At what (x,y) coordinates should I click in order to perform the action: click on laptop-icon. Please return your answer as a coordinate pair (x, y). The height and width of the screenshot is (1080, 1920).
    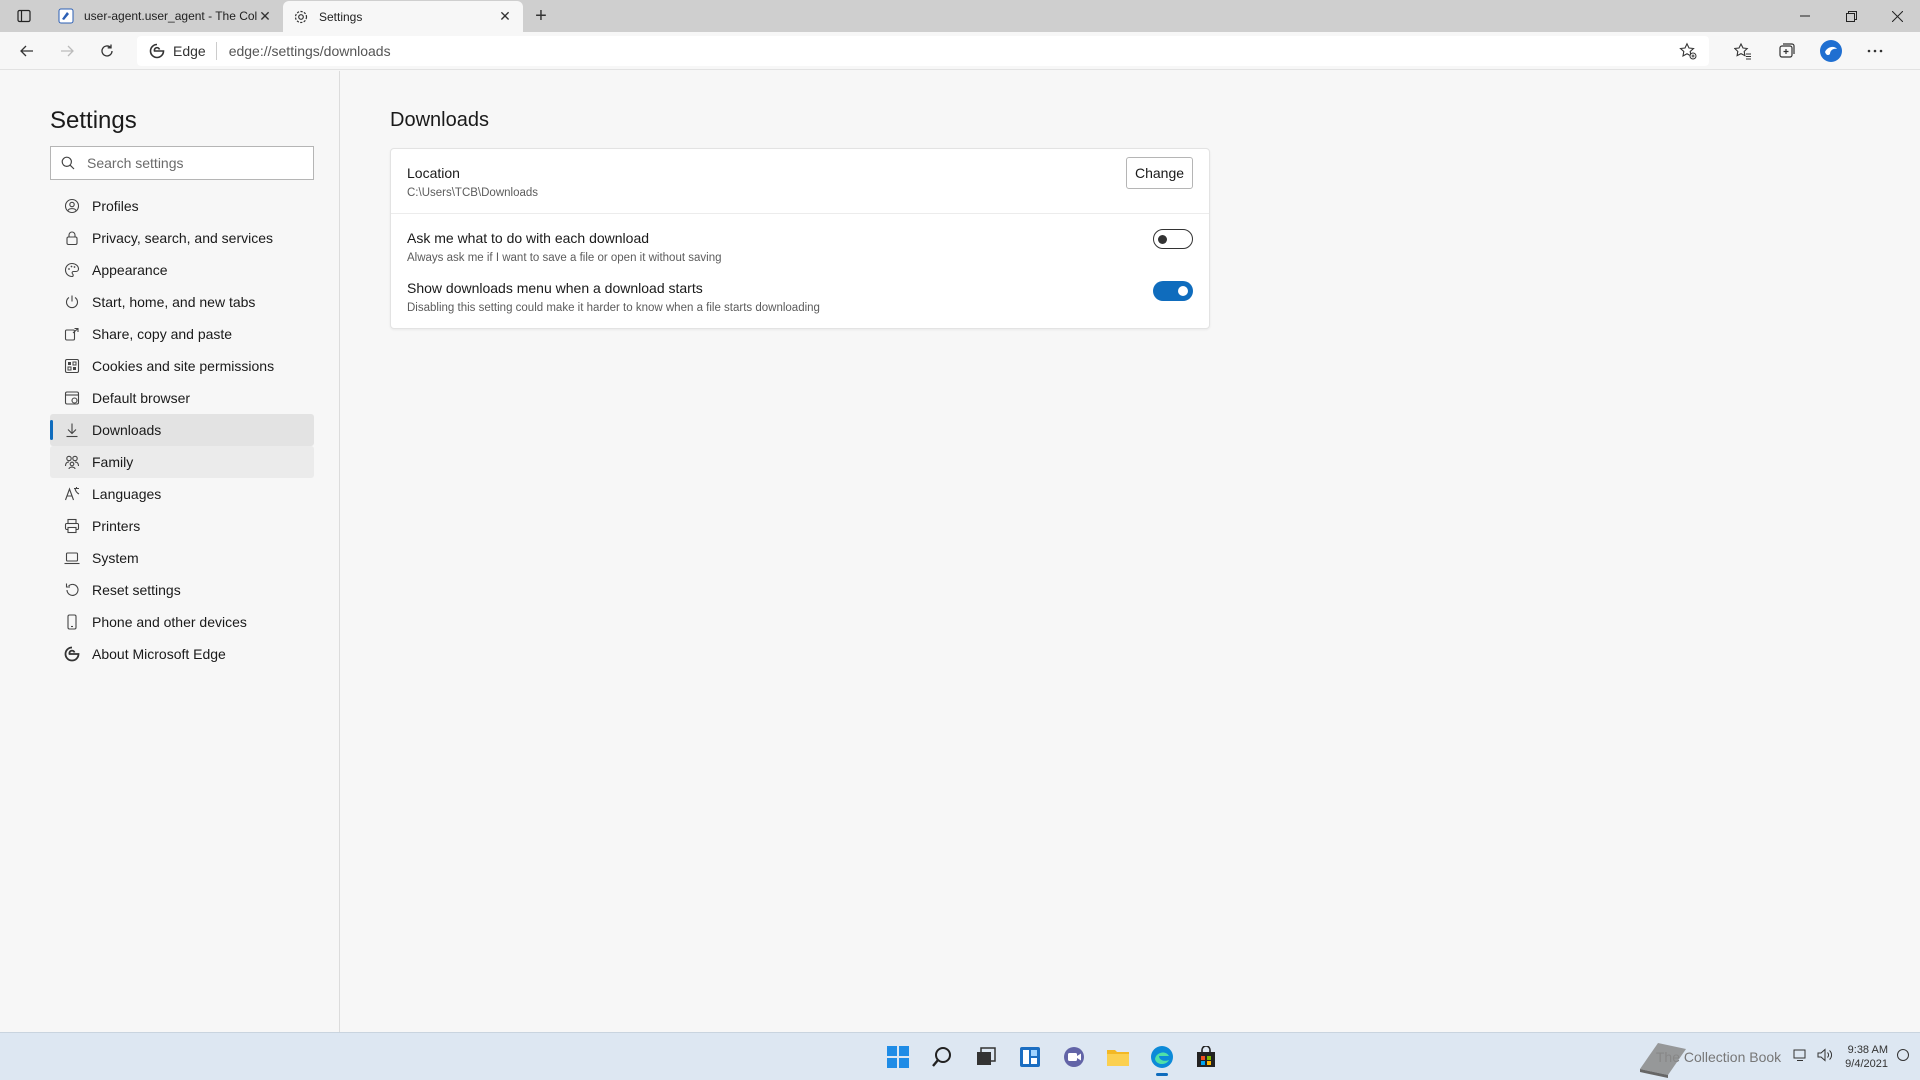
    Looking at the image, I should click on (72, 558).